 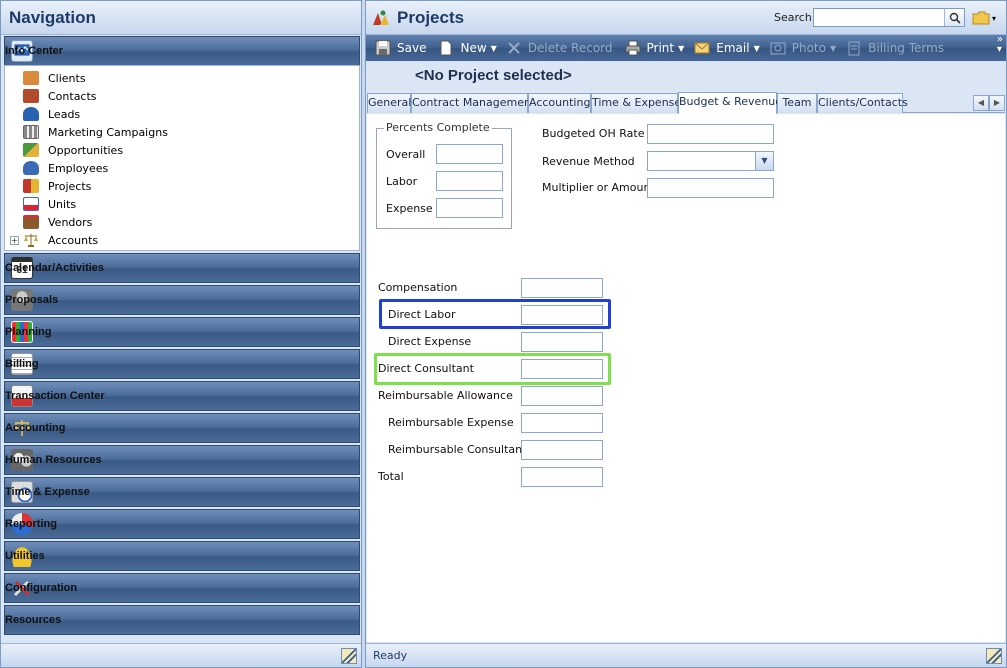 I want to click on tab-general: General, so click(x=389, y=103).